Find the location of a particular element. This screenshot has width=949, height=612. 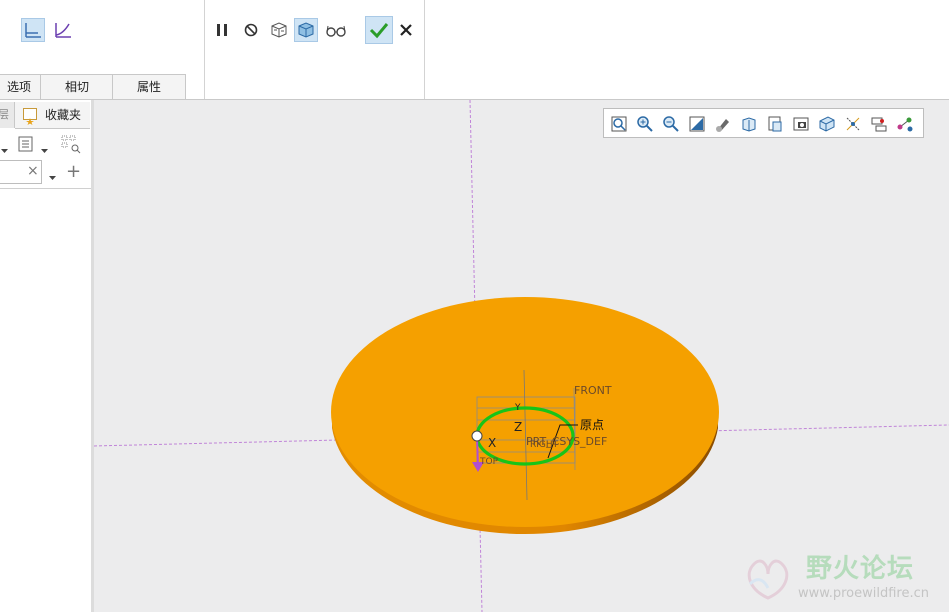

label-z: Z is located at coordinates (518, 427).